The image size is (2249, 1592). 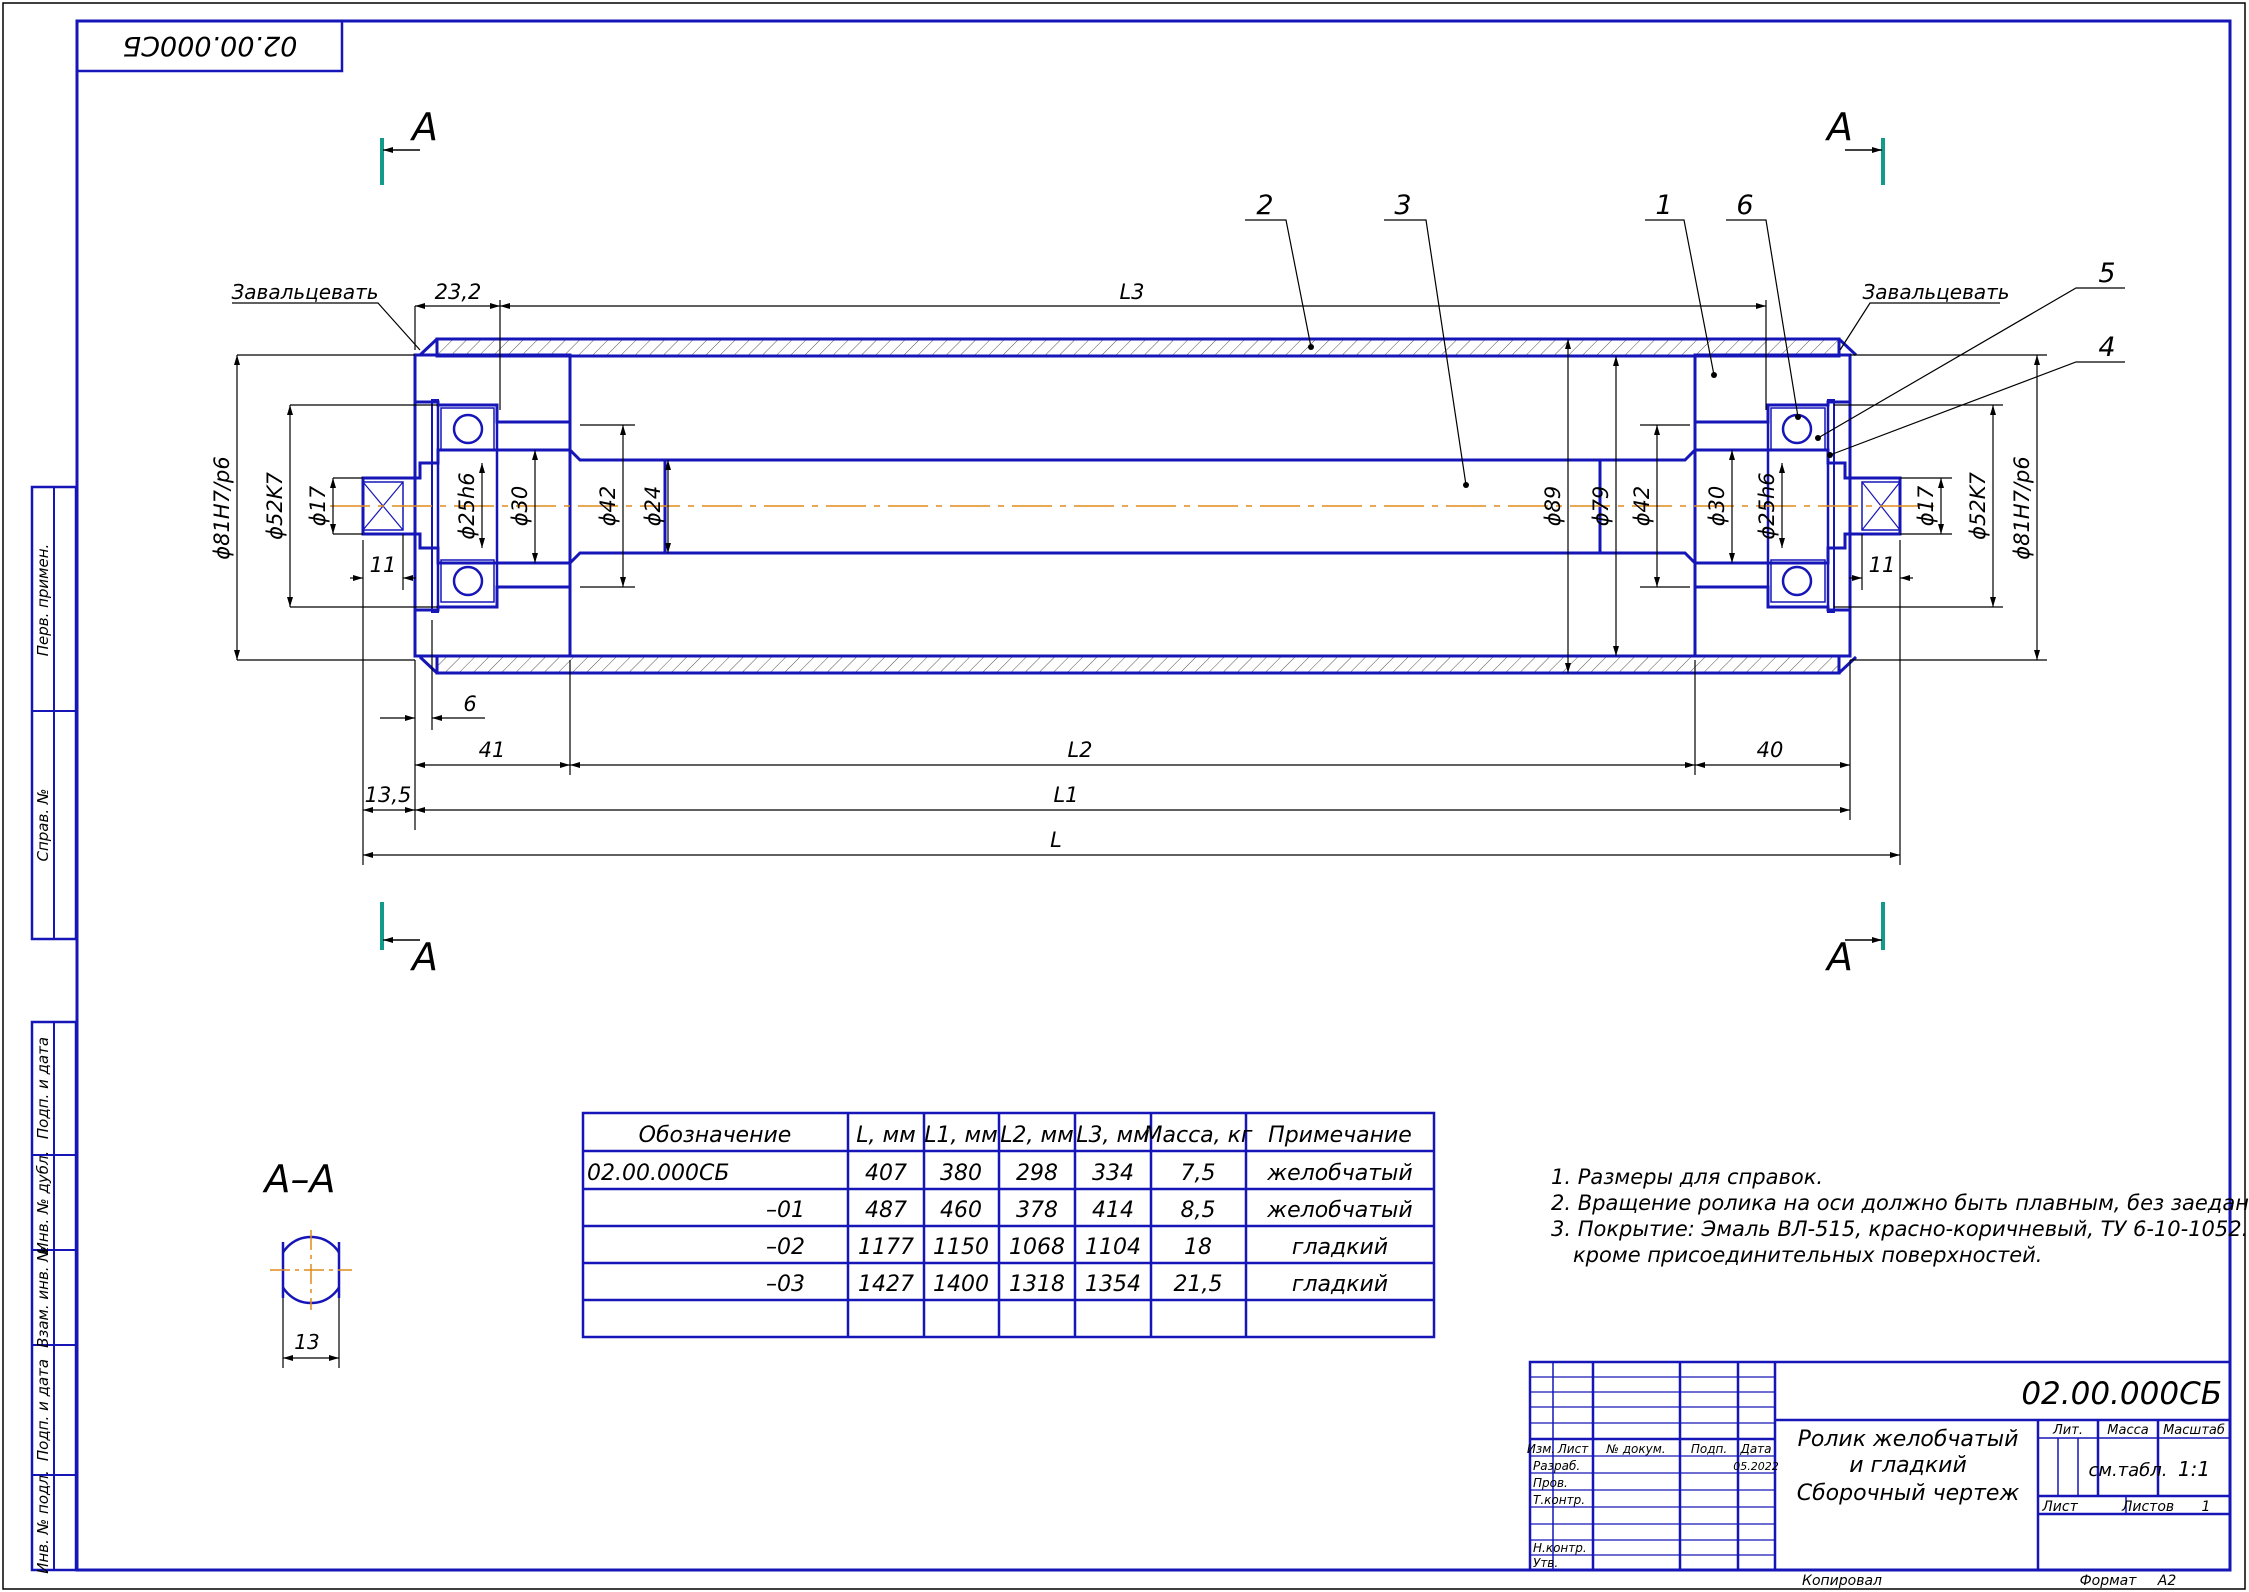 I want to click on dim-13-5: 13,5, so click(x=388, y=795).